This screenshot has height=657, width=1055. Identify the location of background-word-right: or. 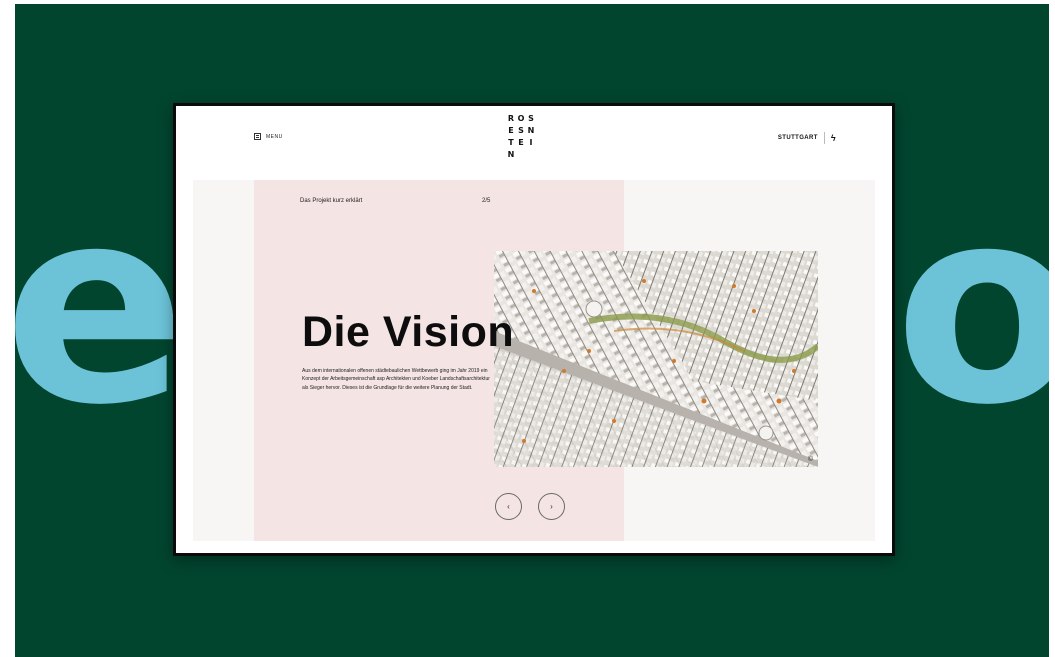
(971, 306).